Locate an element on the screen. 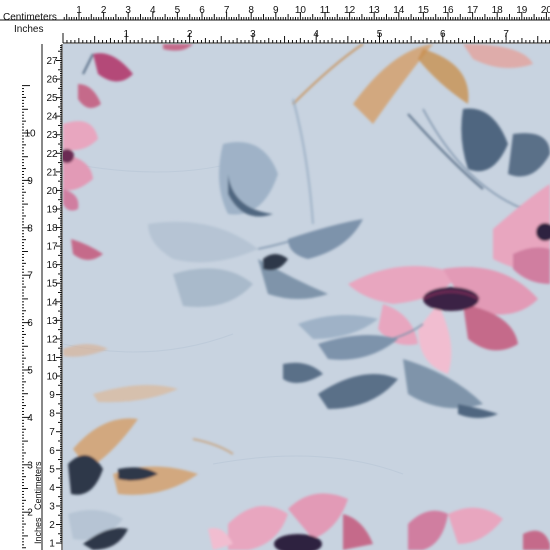 This screenshot has width=550, height=550. ruler-left-cm-number: 17 is located at coordinates (52, 247).